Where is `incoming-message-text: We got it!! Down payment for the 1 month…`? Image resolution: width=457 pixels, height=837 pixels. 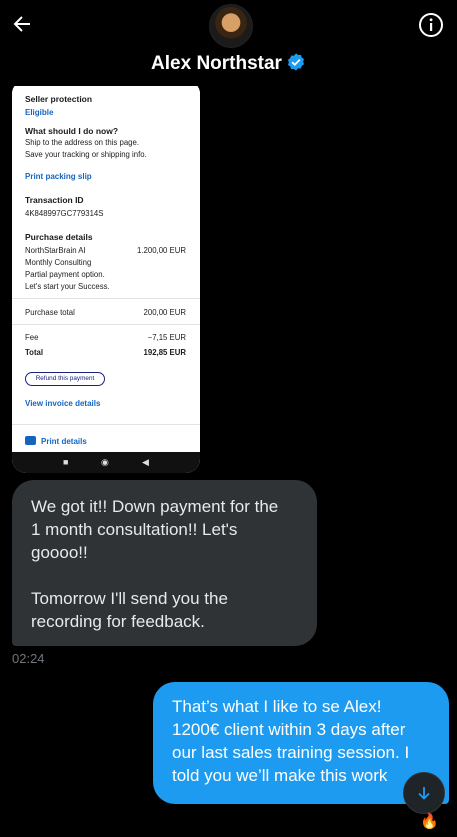 incoming-message-text: We got it!! Down payment for the 1 month… is located at coordinates (155, 564).